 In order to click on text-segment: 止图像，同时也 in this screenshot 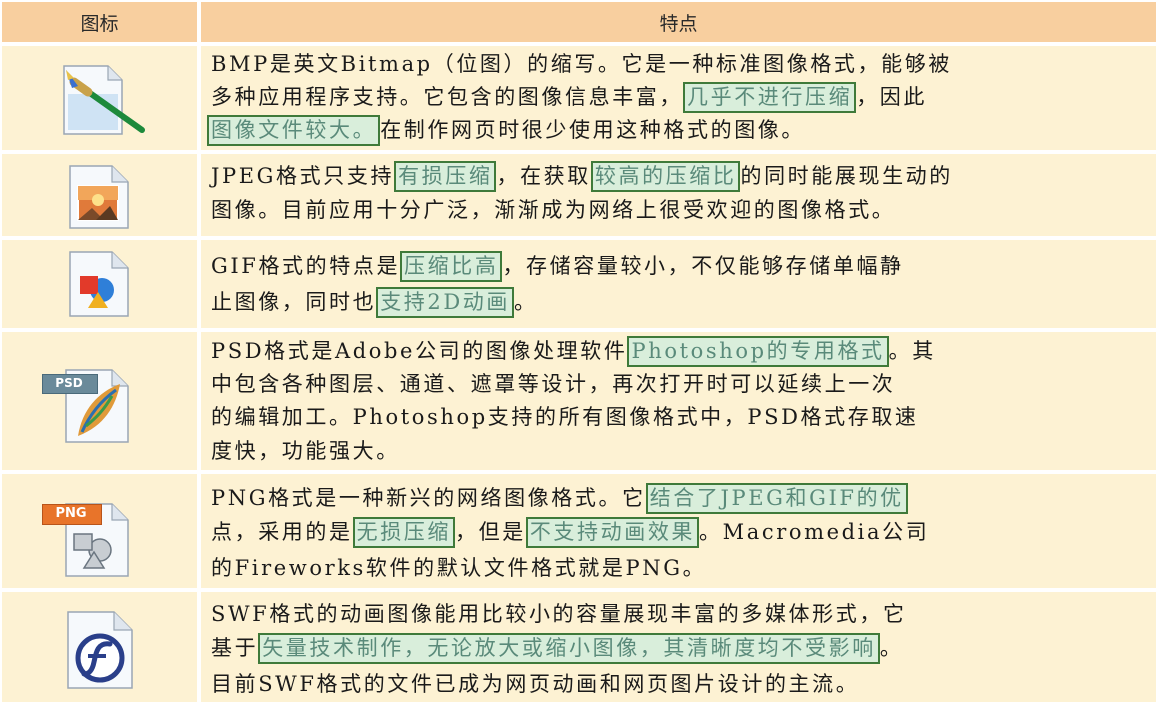, I will do `click(294, 302)`.